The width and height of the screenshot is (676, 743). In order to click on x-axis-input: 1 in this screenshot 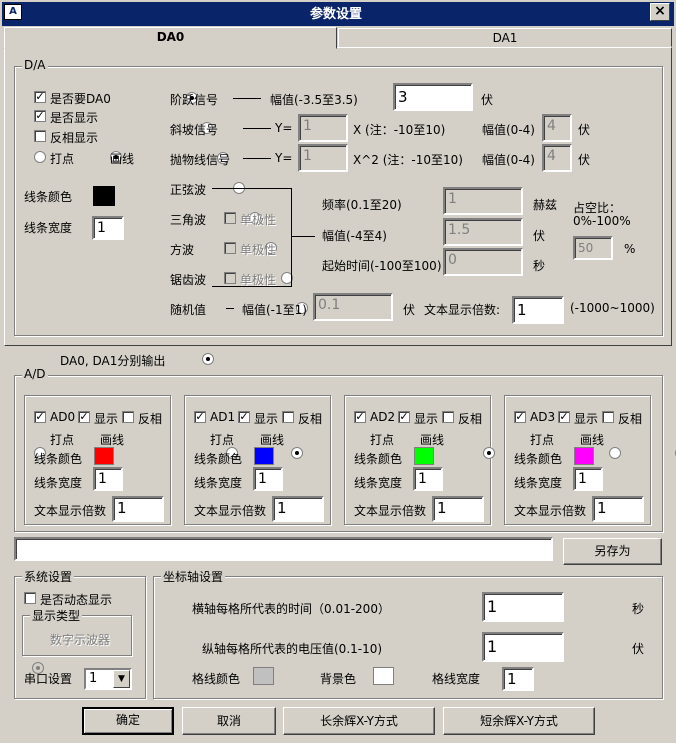, I will do `click(523, 607)`.